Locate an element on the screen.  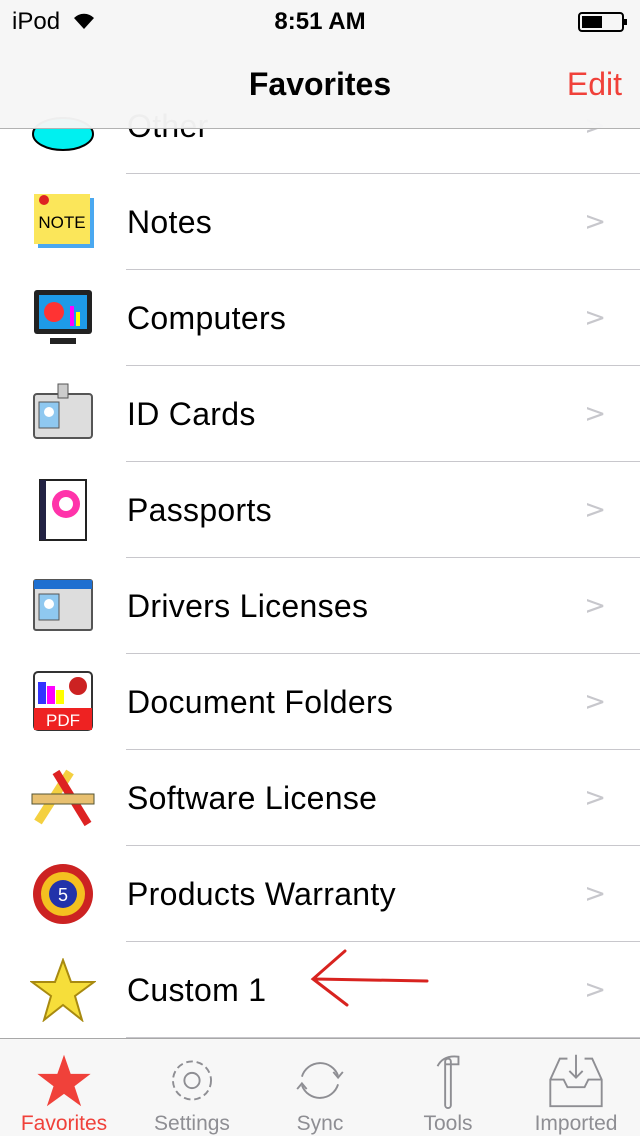
svg-text: NOTE is located at coordinates (61, 222).